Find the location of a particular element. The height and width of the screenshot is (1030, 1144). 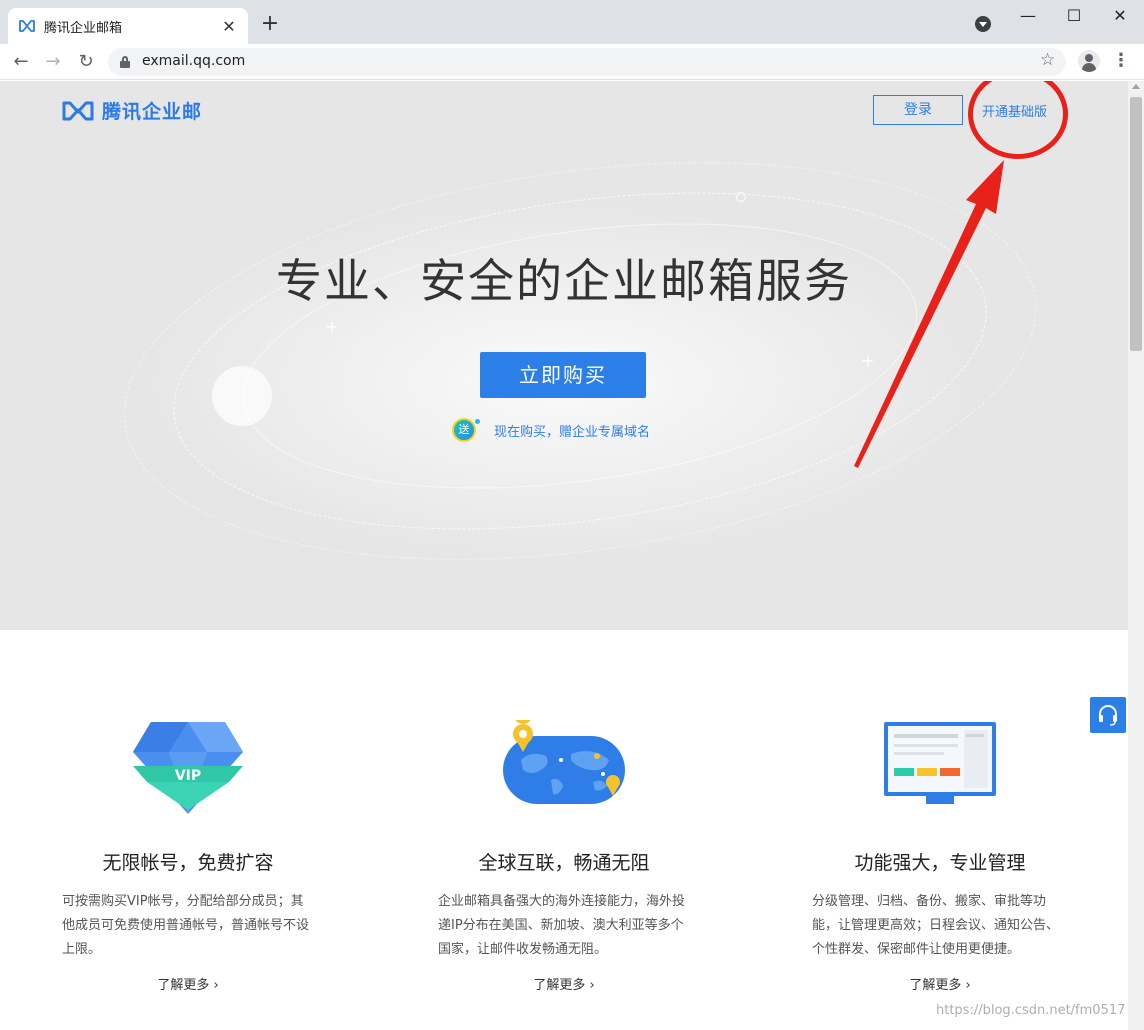

browser-tab: 腾讯企业邮箱 ✕ is located at coordinates (128, 26).